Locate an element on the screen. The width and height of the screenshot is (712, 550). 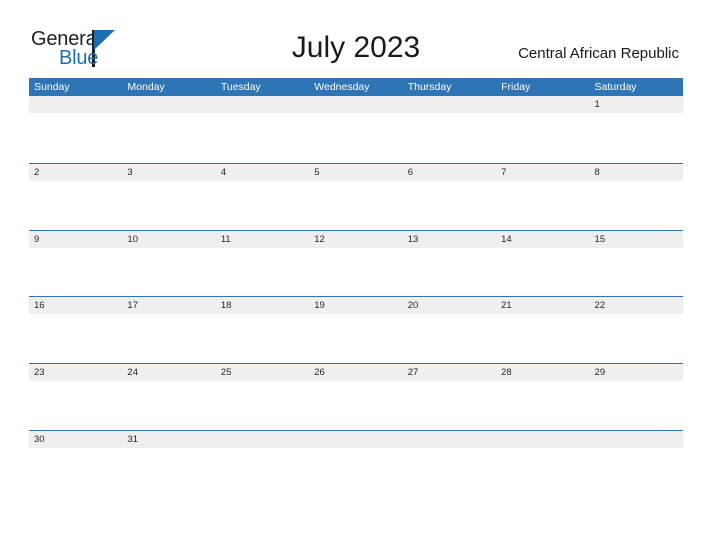
dow-saturday: Saturday is located at coordinates (615, 87).